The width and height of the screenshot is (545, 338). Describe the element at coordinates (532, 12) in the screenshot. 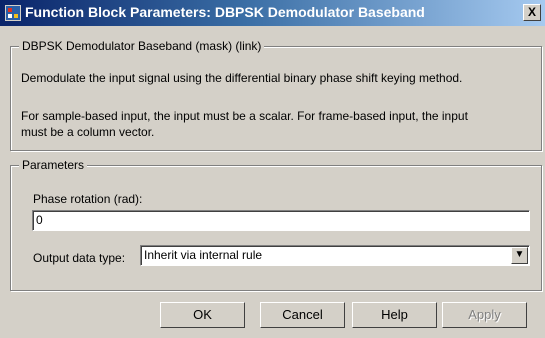

I see `close-button: X` at that location.